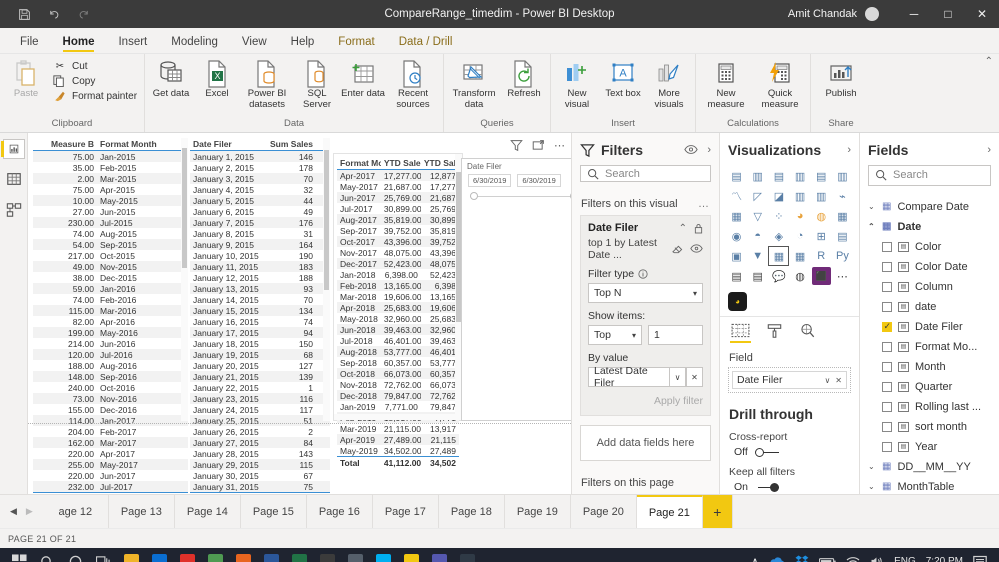 Image resolution: width=999 pixels, height=562 pixels. I want to click on table-row: May-2019 34,502.00 27,489, so click(398, 450).